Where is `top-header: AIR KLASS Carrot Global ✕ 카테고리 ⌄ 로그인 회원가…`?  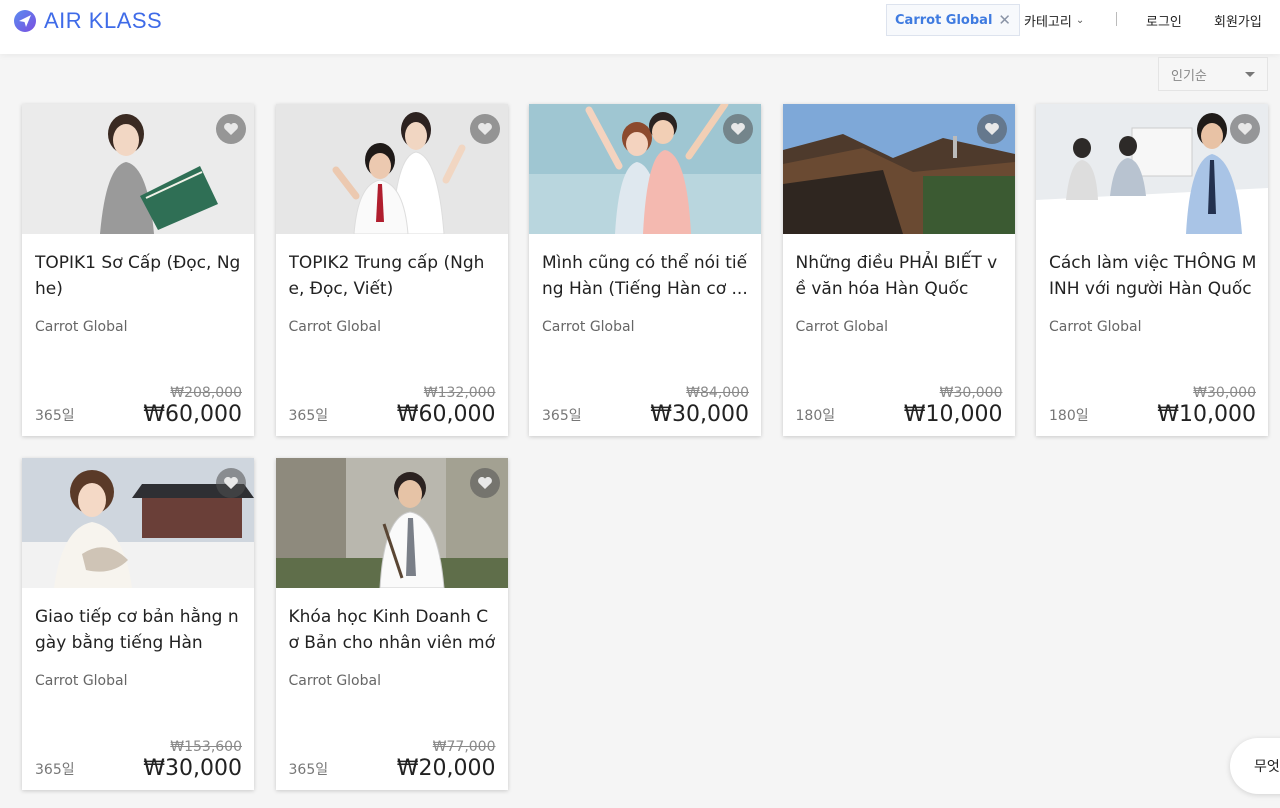 top-header: AIR KLASS Carrot Global ✕ 카테고리 ⌄ 로그인 회원가… is located at coordinates (640, 27).